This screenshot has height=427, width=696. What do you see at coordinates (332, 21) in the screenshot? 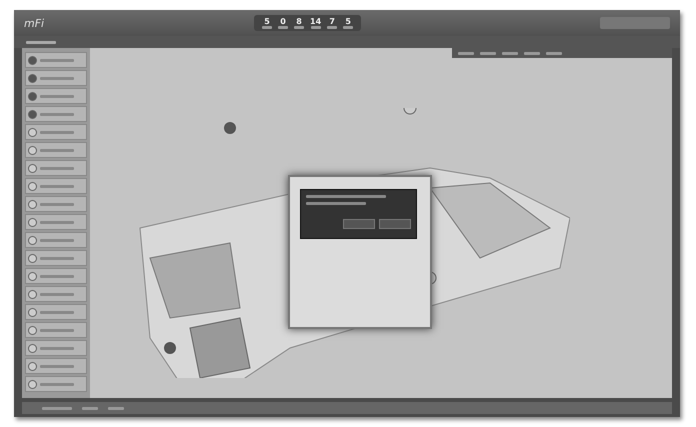
I see `stat-value: 7` at bounding box center [332, 21].